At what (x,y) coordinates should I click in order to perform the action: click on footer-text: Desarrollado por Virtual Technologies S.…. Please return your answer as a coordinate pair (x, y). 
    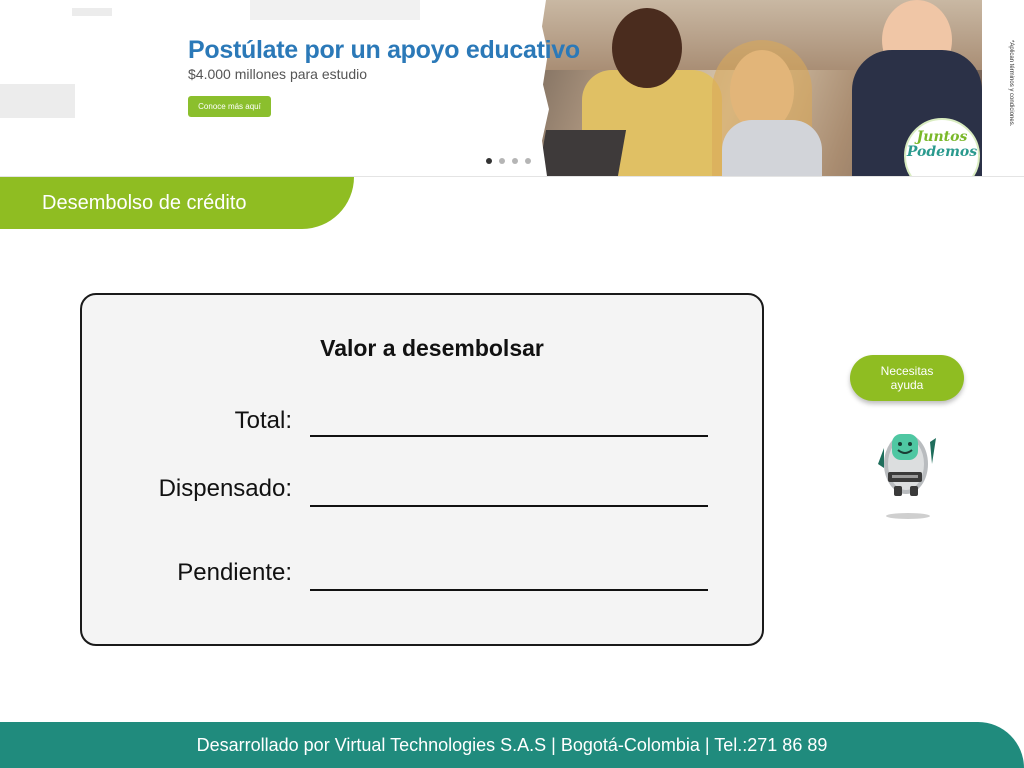
    Looking at the image, I should click on (512, 744).